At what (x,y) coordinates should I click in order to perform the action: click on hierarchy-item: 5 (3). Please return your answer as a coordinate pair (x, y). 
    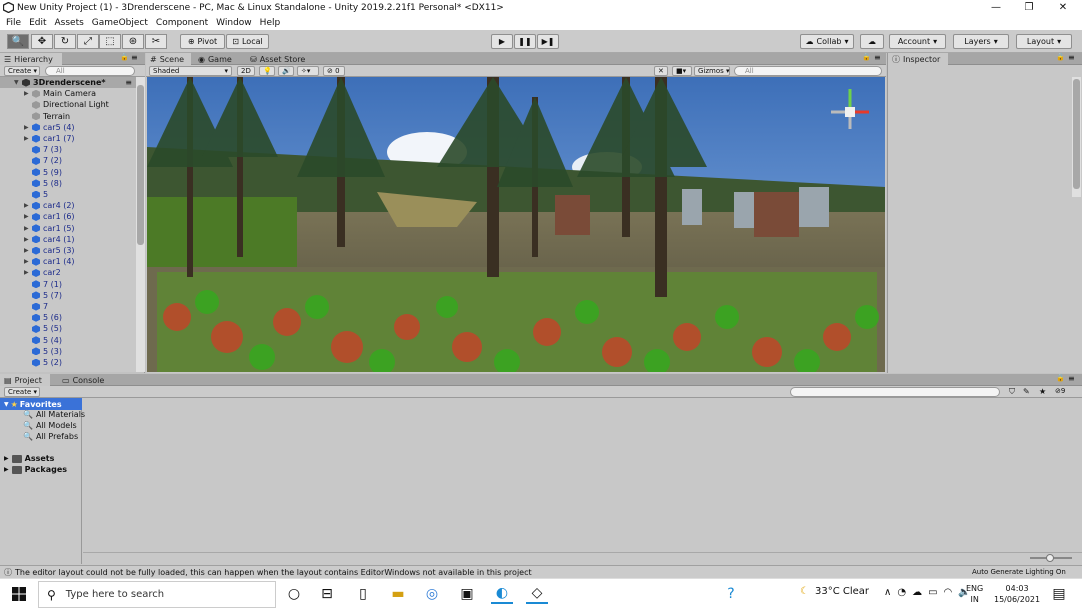
    Looking at the image, I should click on (31, 351).